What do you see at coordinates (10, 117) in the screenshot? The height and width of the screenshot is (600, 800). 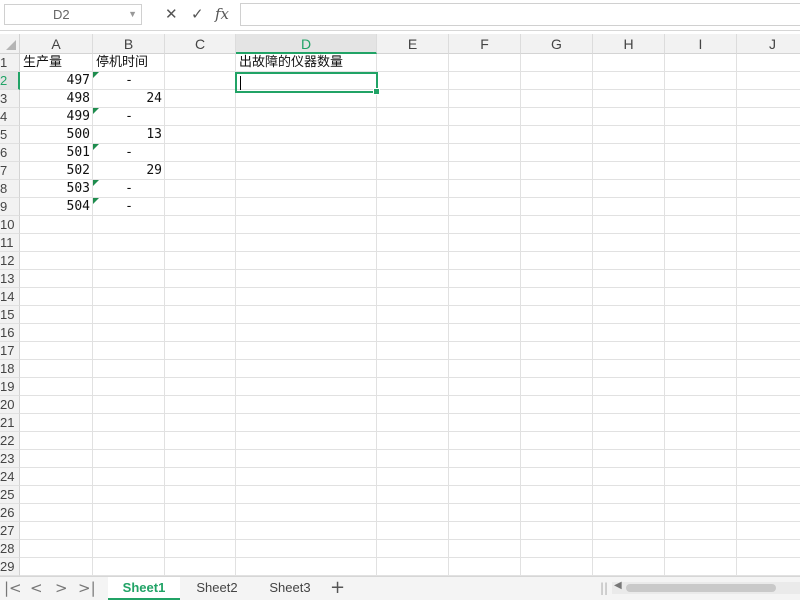 I see `row-header-4: 4` at bounding box center [10, 117].